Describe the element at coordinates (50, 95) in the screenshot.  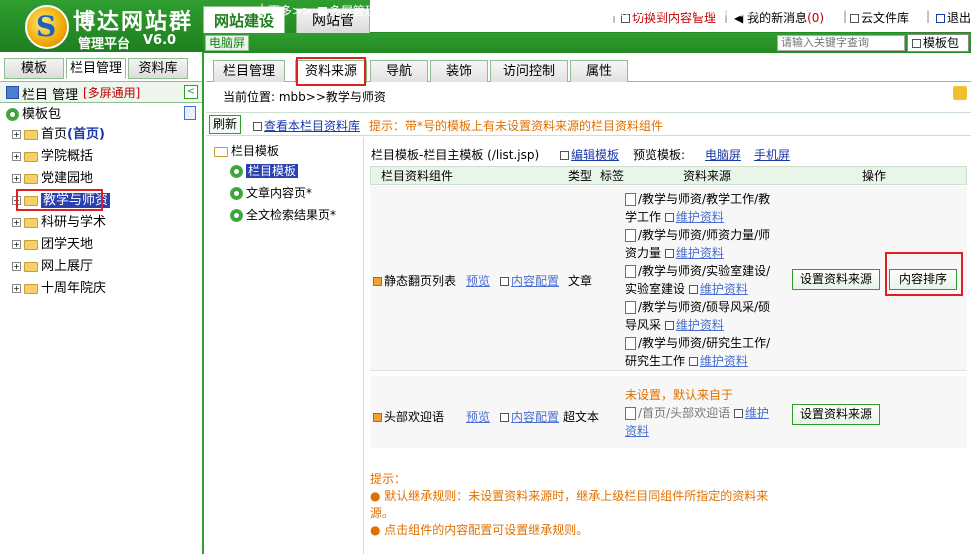
I see `left-panel-title: 栏目 管理` at that location.